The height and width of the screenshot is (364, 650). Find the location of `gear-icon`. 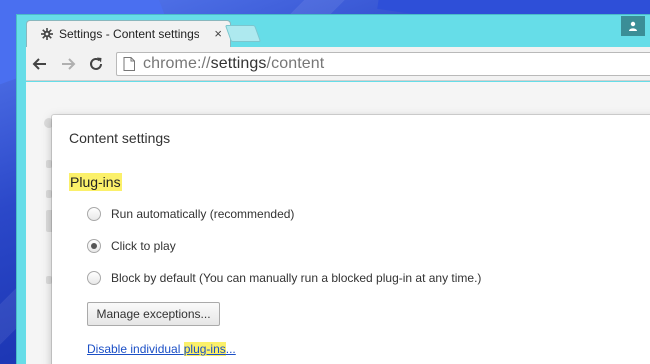

gear-icon is located at coordinates (47, 34).